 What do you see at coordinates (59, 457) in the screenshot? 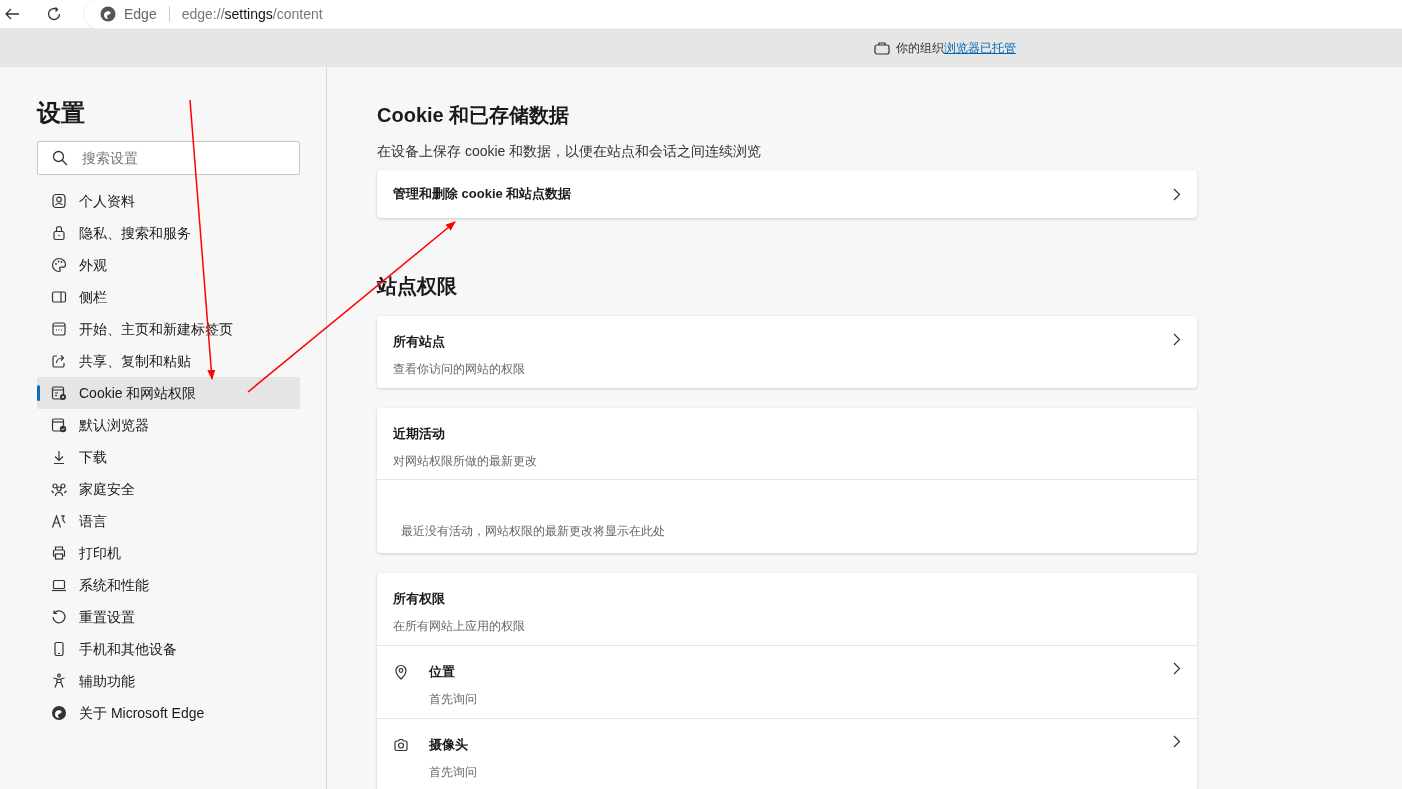
I see `download-icon` at bounding box center [59, 457].